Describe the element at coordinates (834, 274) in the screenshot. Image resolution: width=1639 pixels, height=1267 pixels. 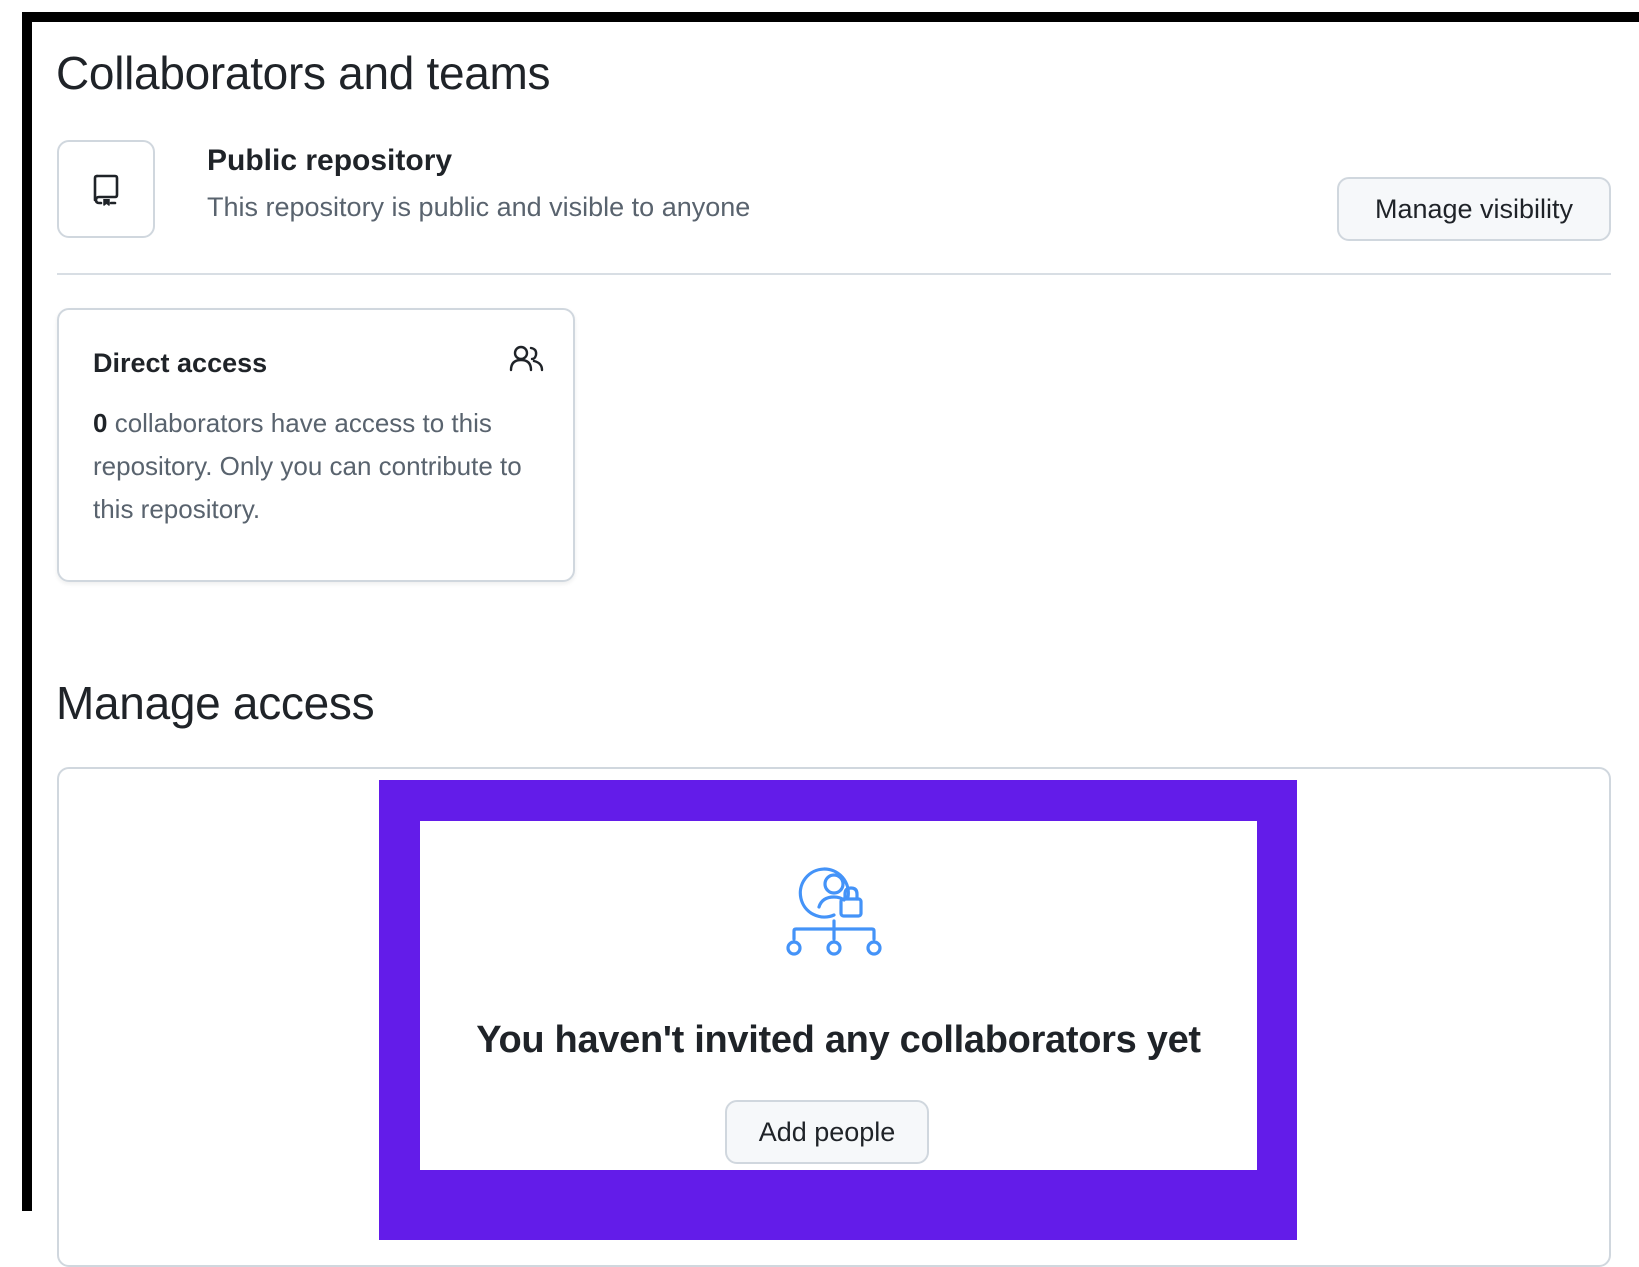
I see `section-divider` at that location.